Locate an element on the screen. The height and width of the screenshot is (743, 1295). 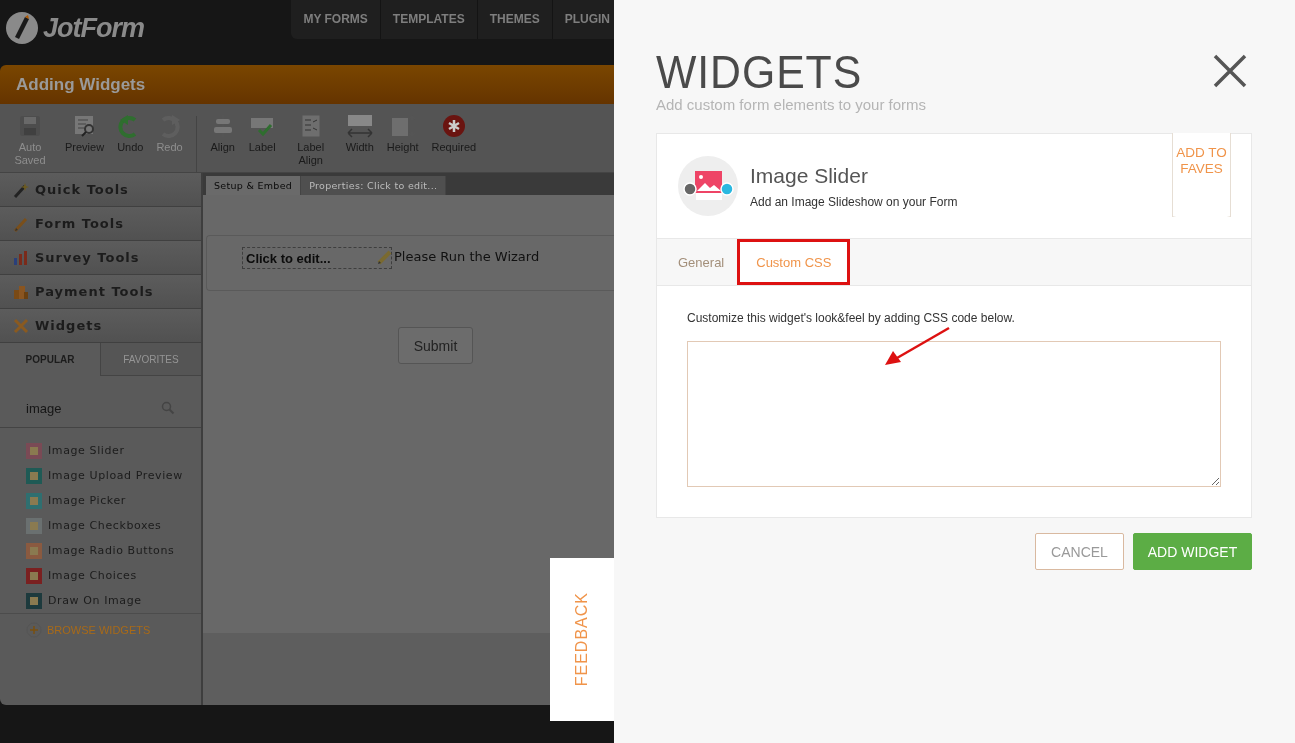
widget-list-item: Image Slider is located at coordinates (75, 450).